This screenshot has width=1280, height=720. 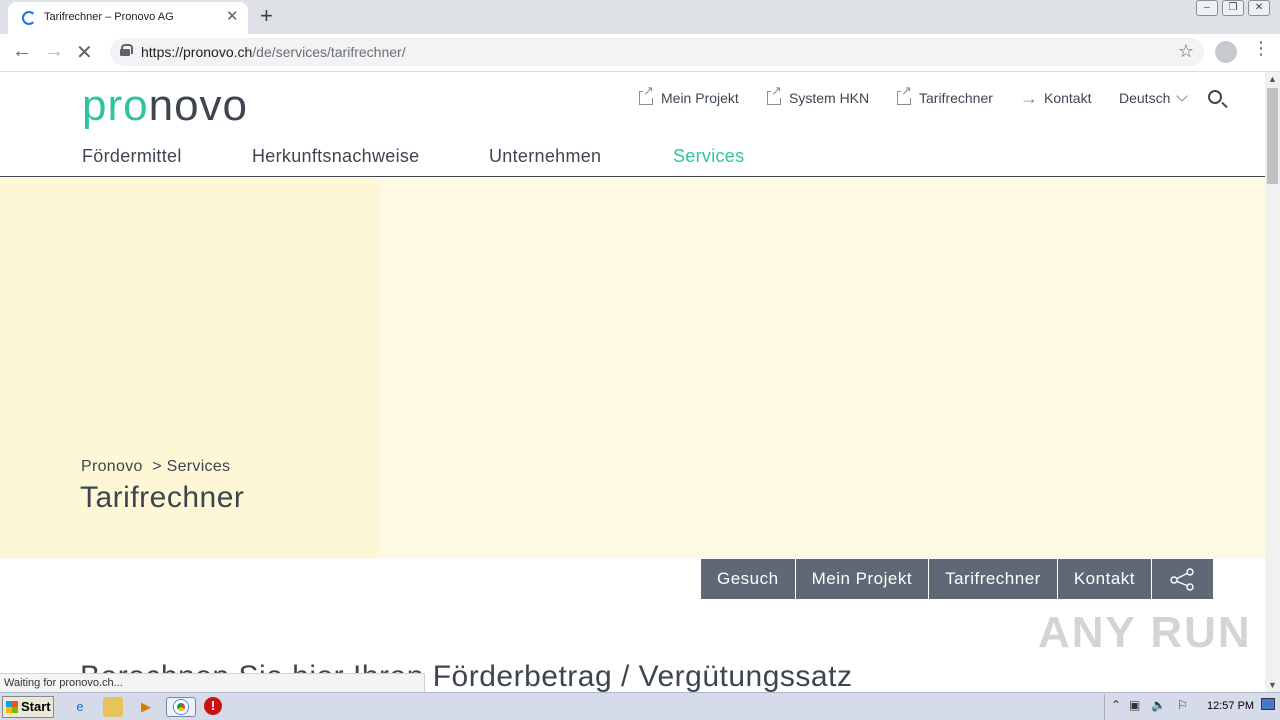 What do you see at coordinates (945, 96) in the screenshot?
I see `utility-link-tarifrechner: Tarifrechner` at bounding box center [945, 96].